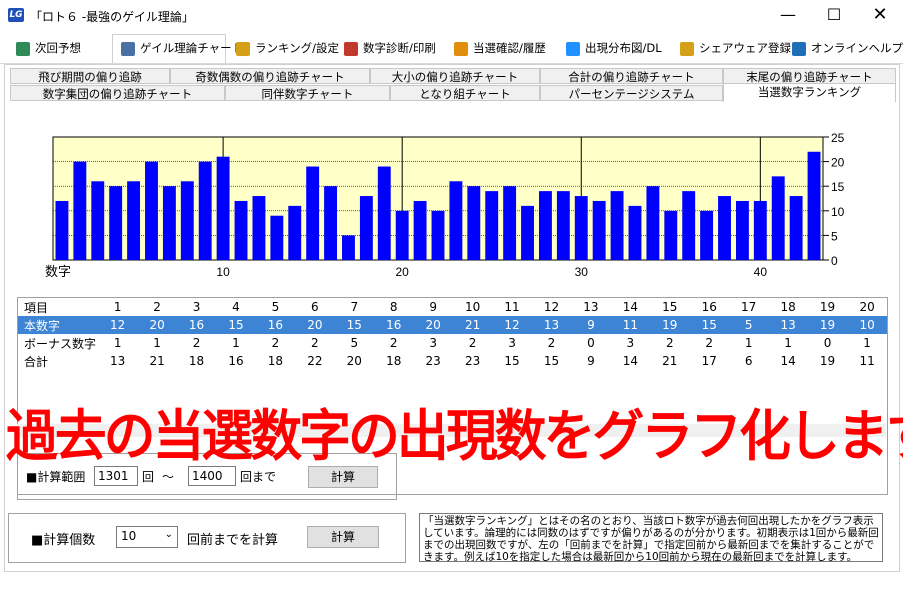 The width and height of the screenshot is (903, 606). I want to click on tab-leaf: 次回予想, so click(59, 48).